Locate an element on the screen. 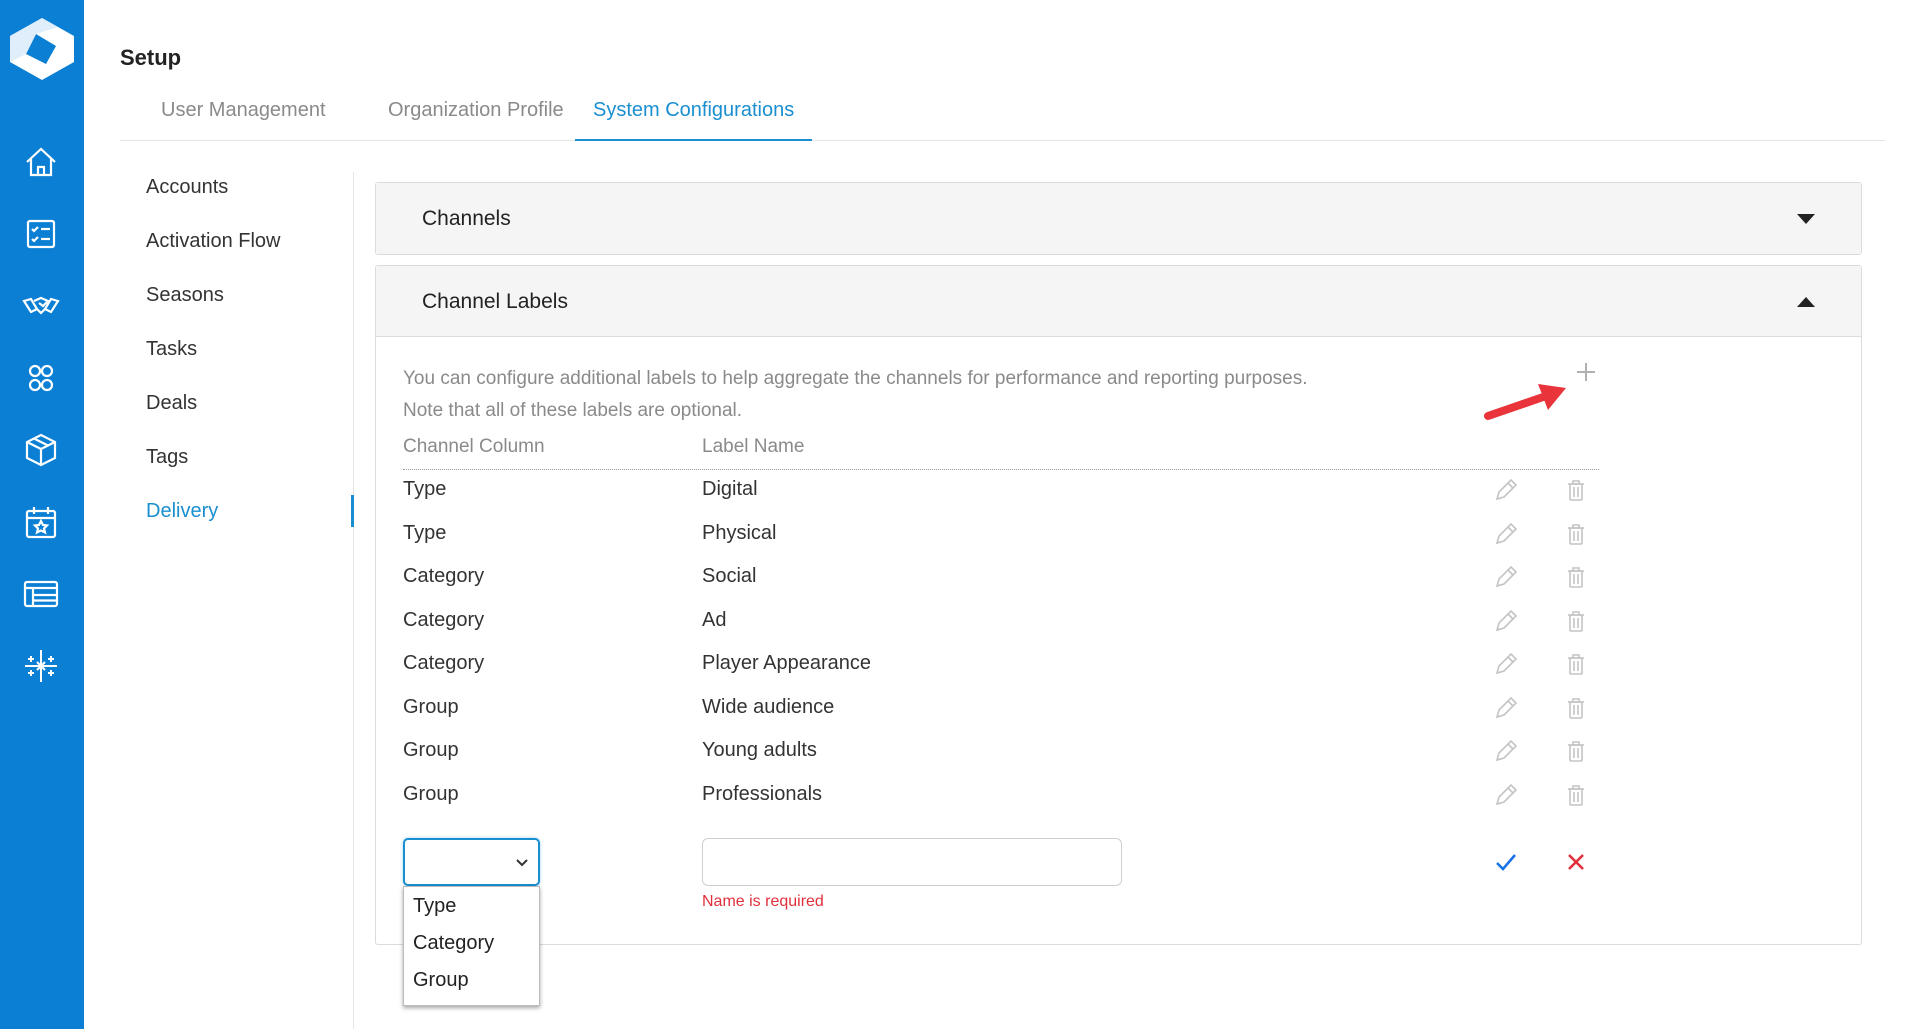 The width and height of the screenshot is (1920, 1029). calendar-star-icon is located at coordinates (41, 522).